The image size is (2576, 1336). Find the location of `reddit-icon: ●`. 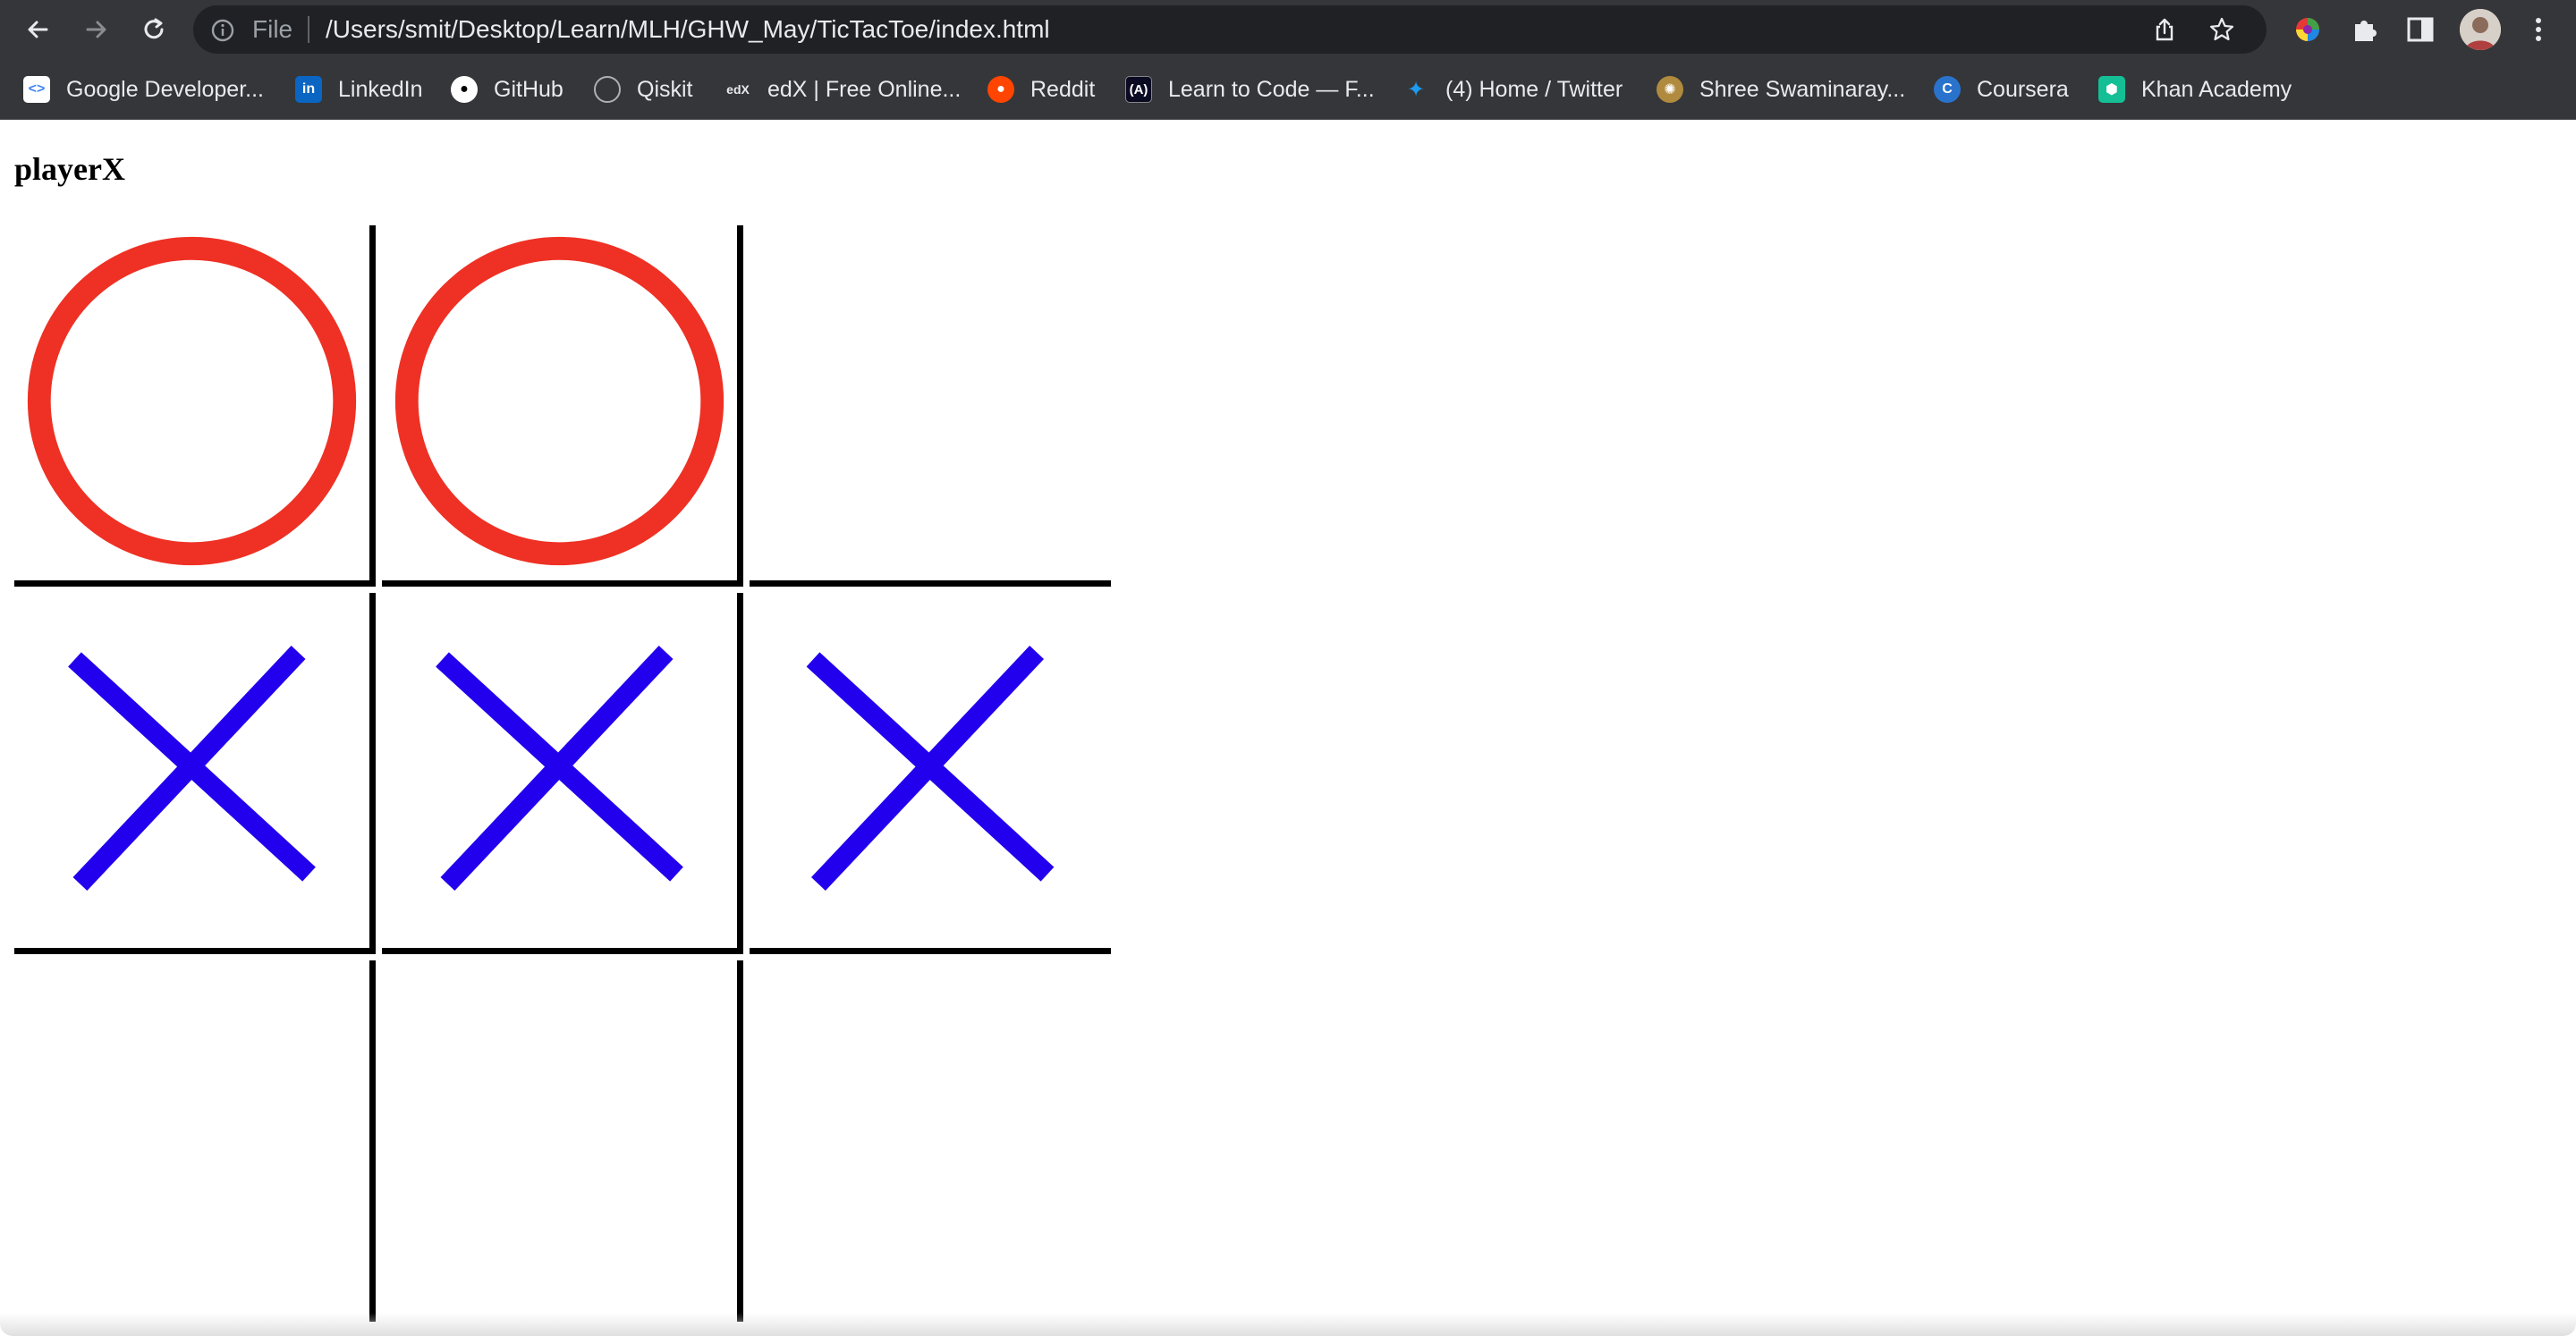

reddit-icon: ● is located at coordinates (1000, 90).